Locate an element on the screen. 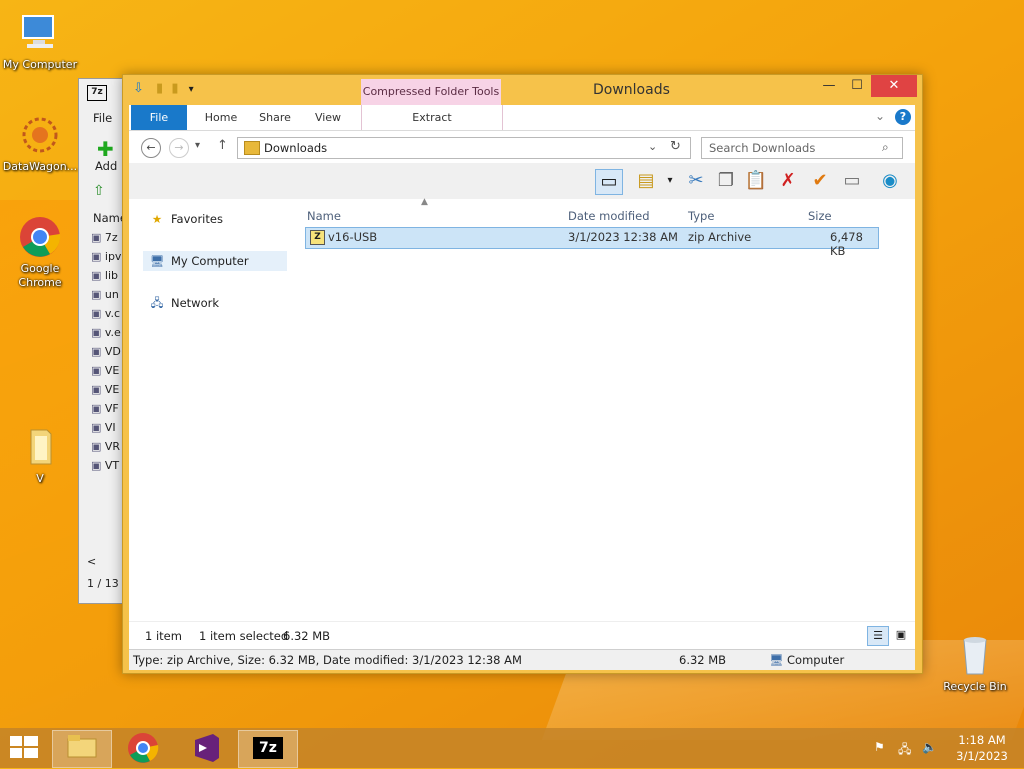  status-selected-size: 6.32 MB is located at coordinates (307, 636).